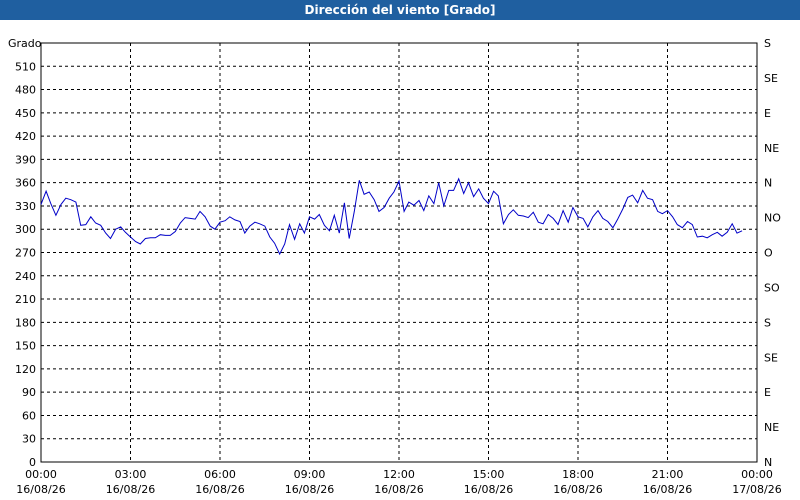  I want to click on x-tick-time: 03:00, so click(131, 474).